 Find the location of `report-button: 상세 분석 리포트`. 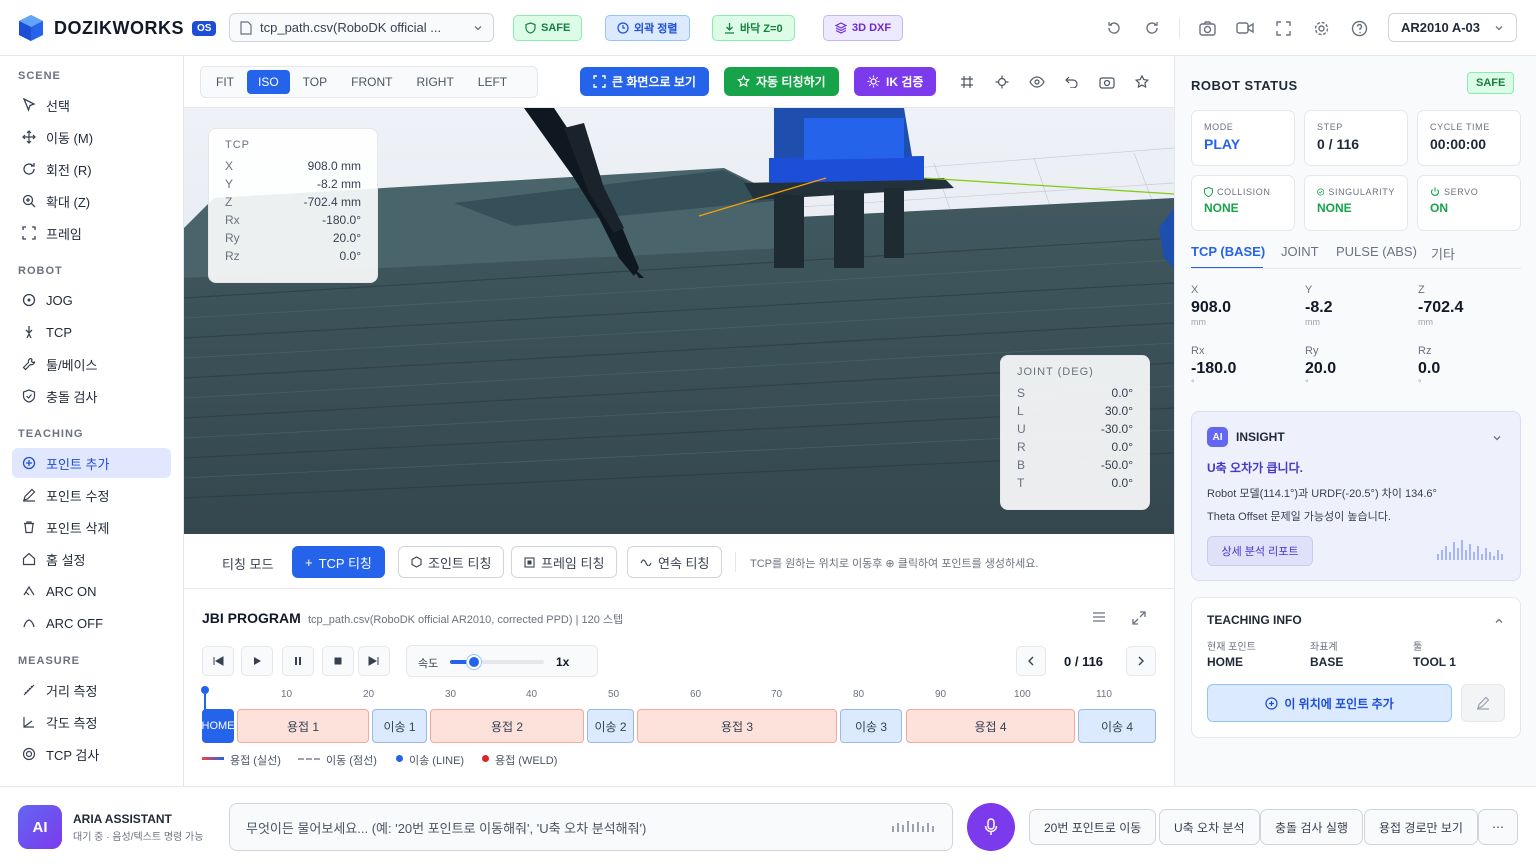

report-button: 상세 분석 리포트 is located at coordinates (1260, 551).